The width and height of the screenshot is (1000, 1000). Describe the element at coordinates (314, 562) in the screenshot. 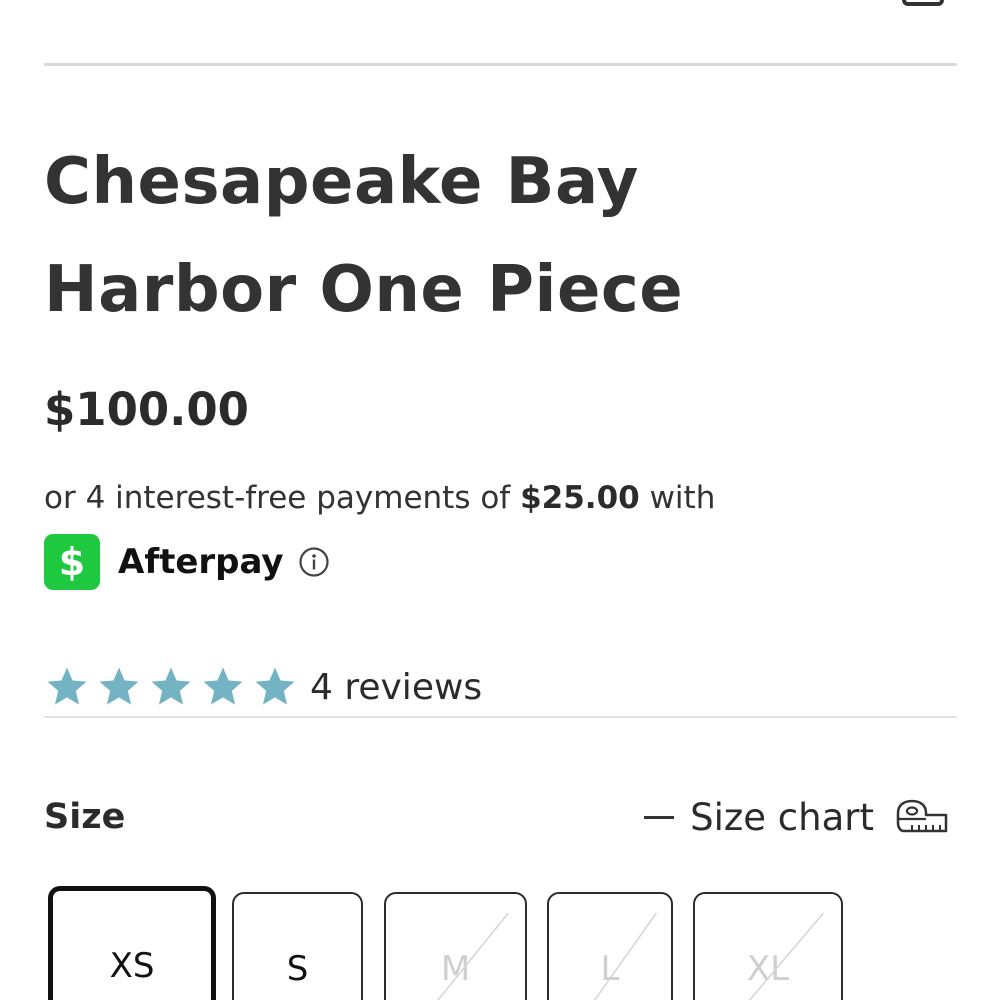

I see `info-icon` at that location.